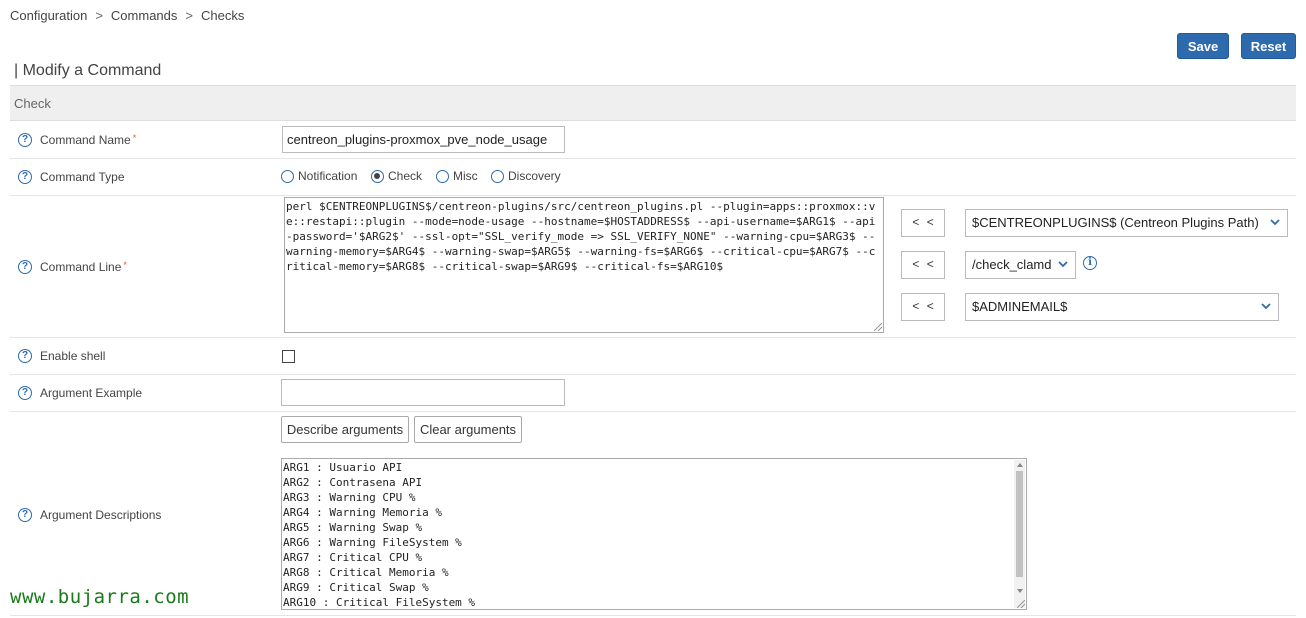 The height and width of the screenshot is (618, 1306). What do you see at coordinates (353, 557) in the screenshot?
I see `argument-description-line: ARG7 : Critical CPU %` at bounding box center [353, 557].